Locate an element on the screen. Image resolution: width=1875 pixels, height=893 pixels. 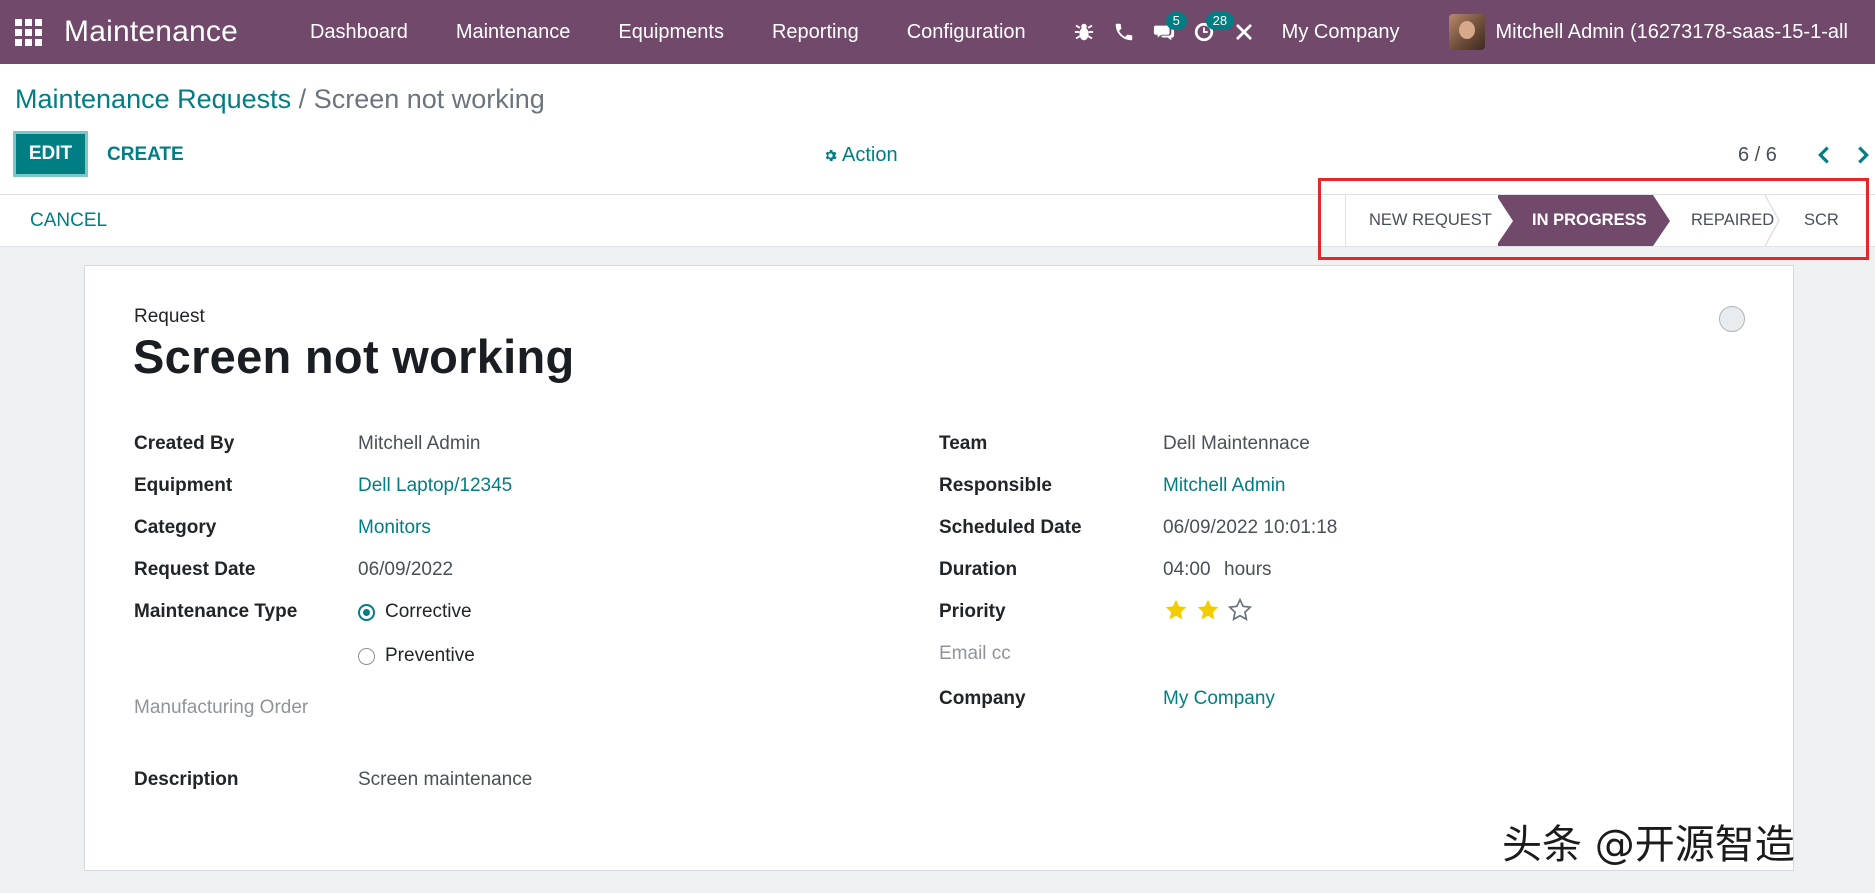
menu-configuration: Configuration is located at coordinates (966, 32).